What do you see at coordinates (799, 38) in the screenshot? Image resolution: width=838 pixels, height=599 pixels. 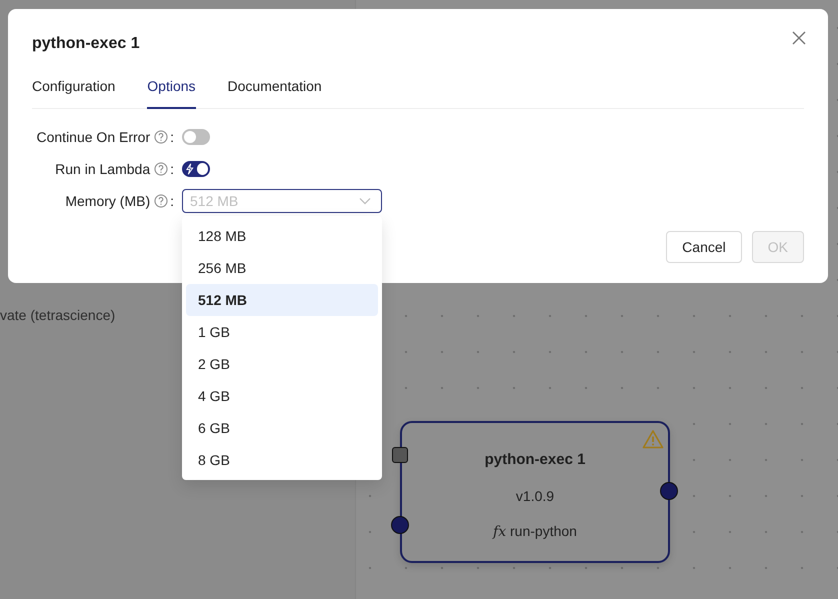 I see `close-button` at bounding box center [799, 38].